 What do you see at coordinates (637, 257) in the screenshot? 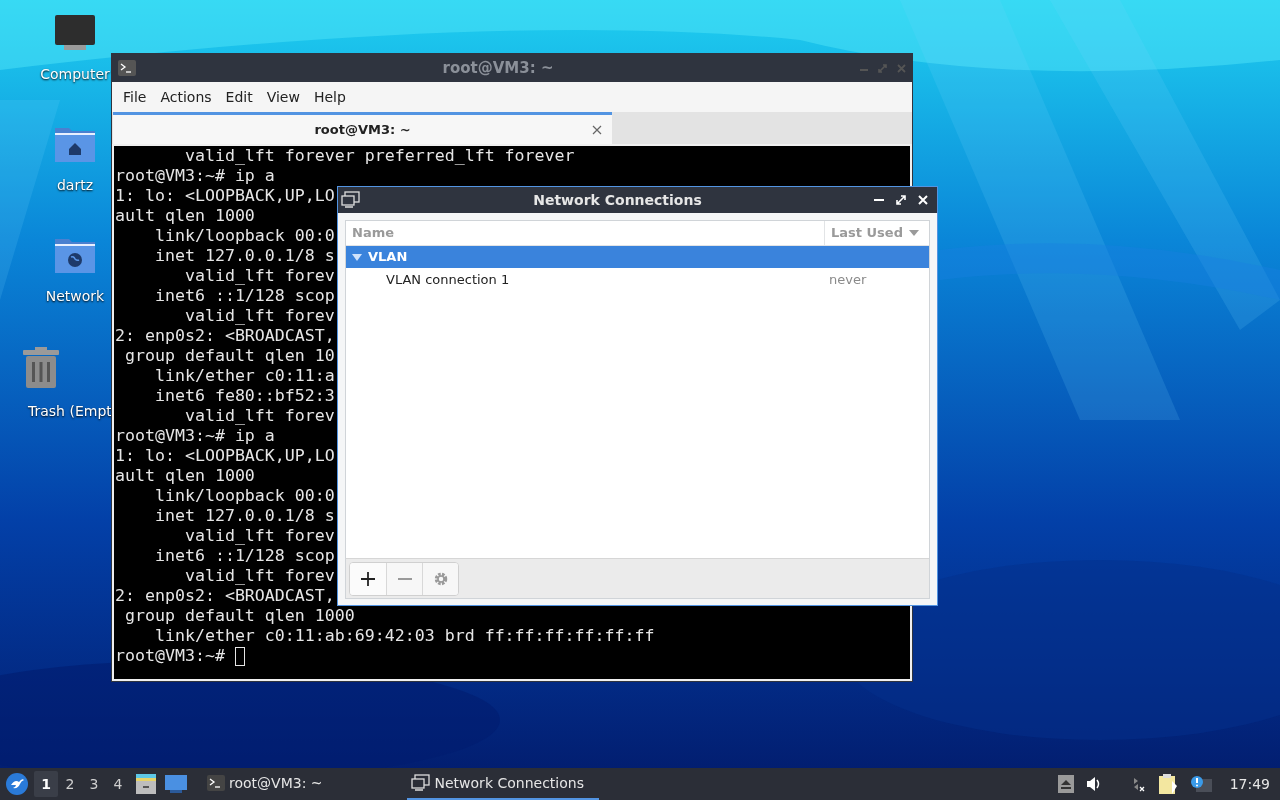
I see `group-row: VLAN` at bounding box center [637, 257].